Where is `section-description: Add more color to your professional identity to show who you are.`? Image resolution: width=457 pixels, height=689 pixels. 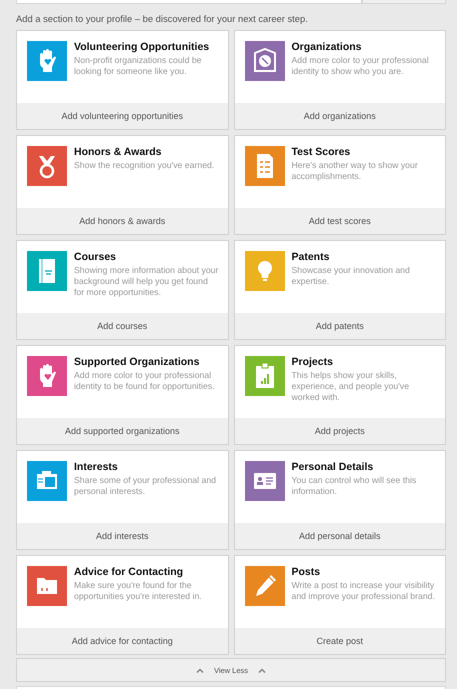 section-description: Add more color to your professional identity to show who you are. is located at coordinates (361, 66).